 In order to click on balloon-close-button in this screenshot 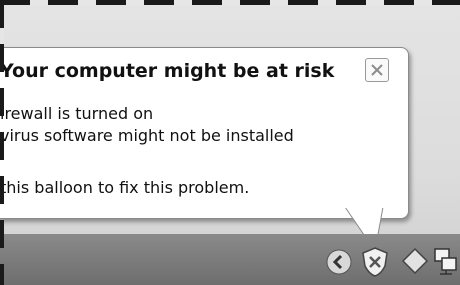, I will do `click(377, 70)`.